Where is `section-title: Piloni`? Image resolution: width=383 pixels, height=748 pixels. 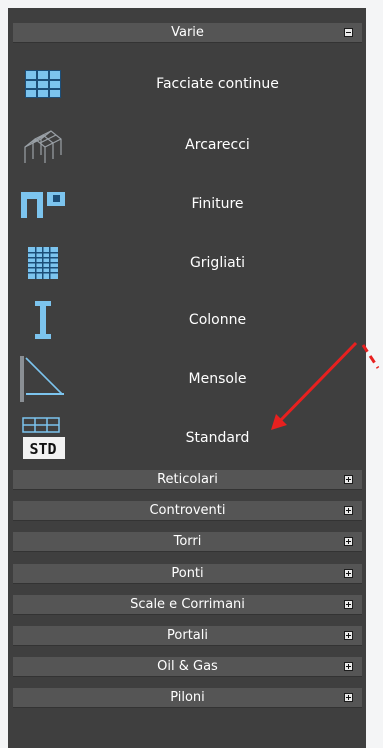
section-title: Piloni is located at coordinates (187, 697).